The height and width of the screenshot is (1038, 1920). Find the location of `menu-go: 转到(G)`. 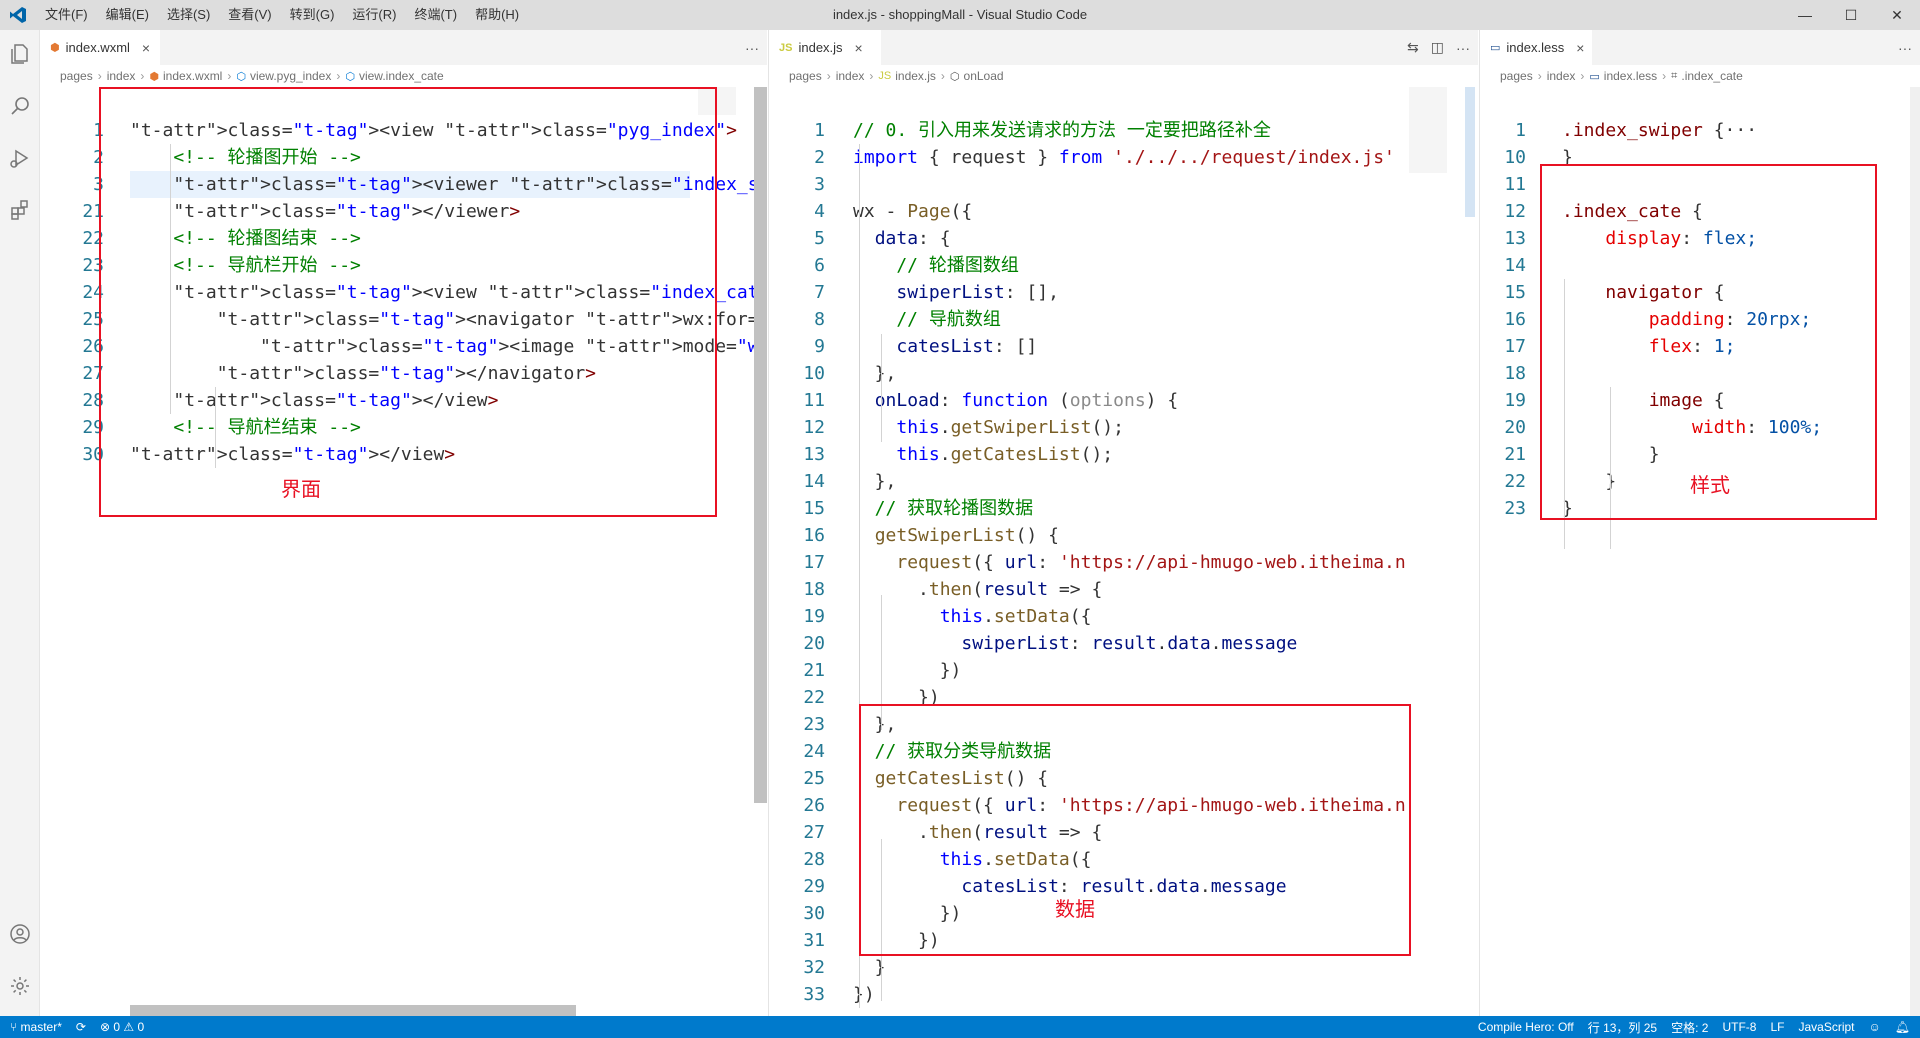

menu-go: 转到(G) is located at coordinates (312, 15).